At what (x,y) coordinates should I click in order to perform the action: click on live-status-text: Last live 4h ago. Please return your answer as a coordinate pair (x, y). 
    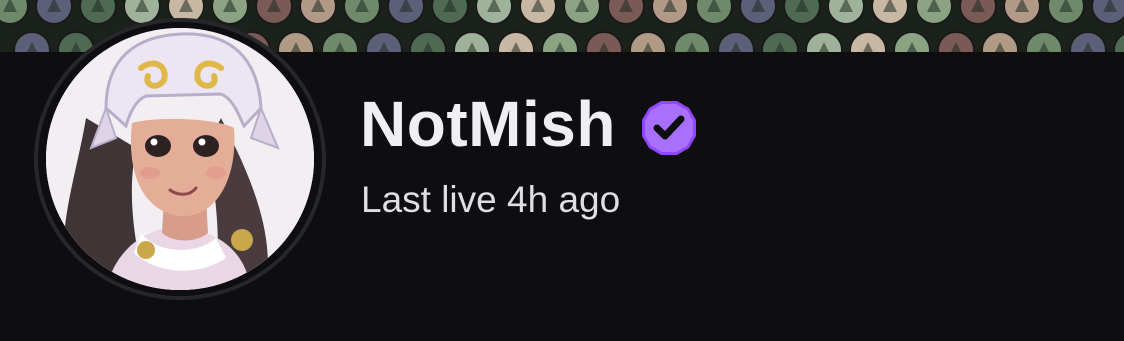
    Looking at the image, I should click on (491, 199).